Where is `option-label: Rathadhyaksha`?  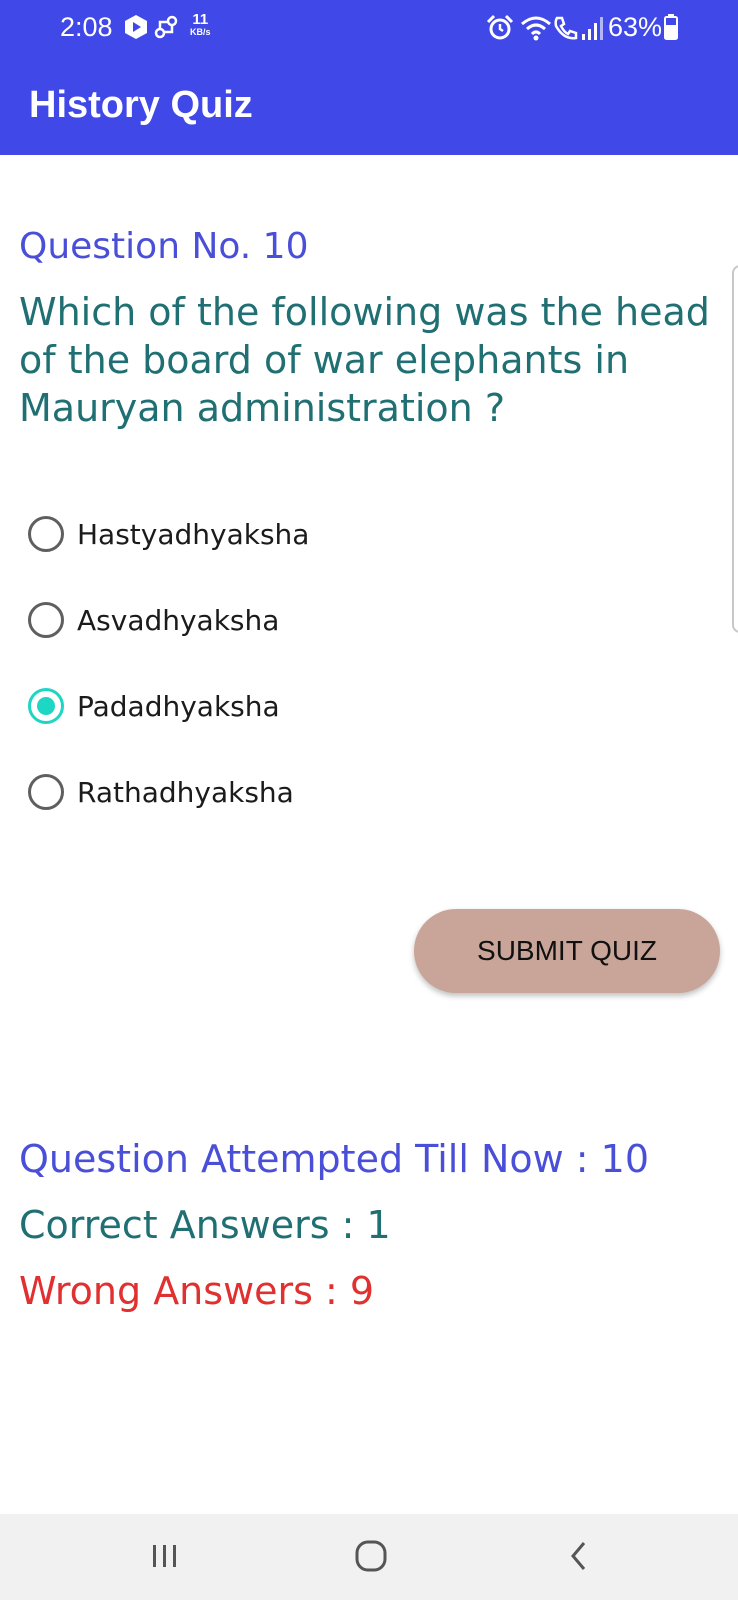
option-label: Rathadhyaksha is located at coordinates (185, 792).